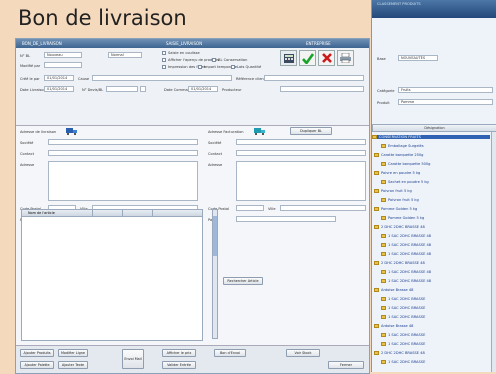 This screenshot has width=496, height=374. I want to click on edit-line-button: Modifier Ligne, so click(73, 353).